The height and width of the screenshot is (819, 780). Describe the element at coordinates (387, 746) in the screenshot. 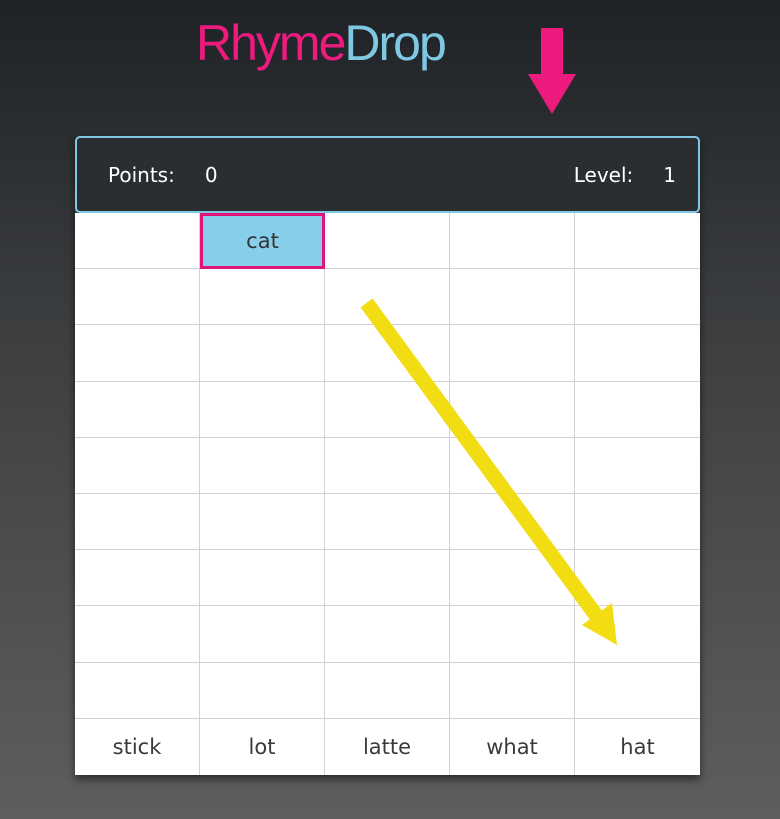

I see `target-word-cell: latte` at that location.